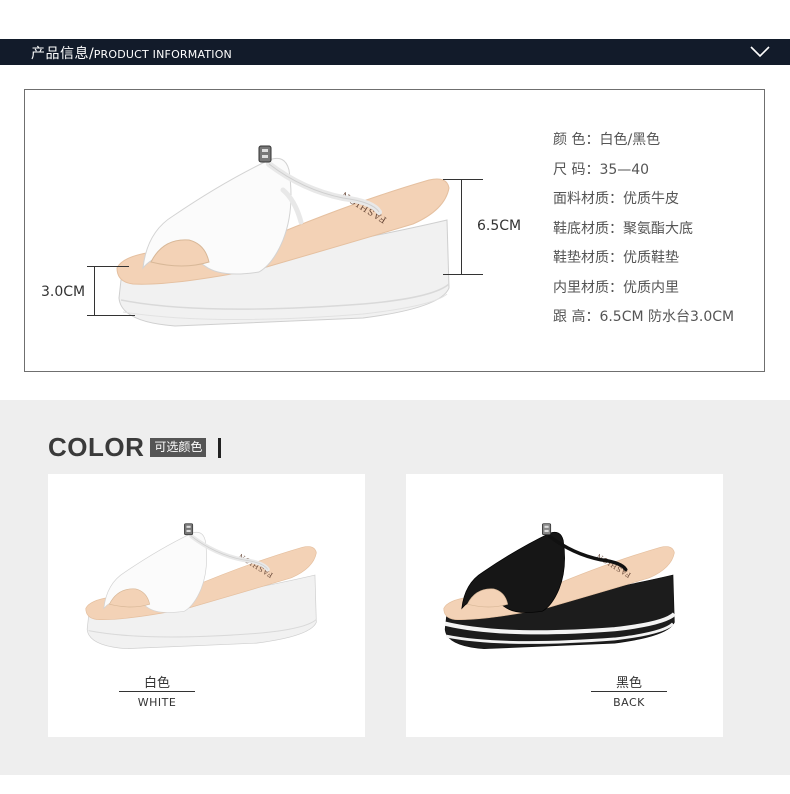 This screenshot has height=794, width=790. What do you see at coordinates (463, 274) in the screenshot?
I see `heel-dim-bottom` at bounding box center [463, 274].